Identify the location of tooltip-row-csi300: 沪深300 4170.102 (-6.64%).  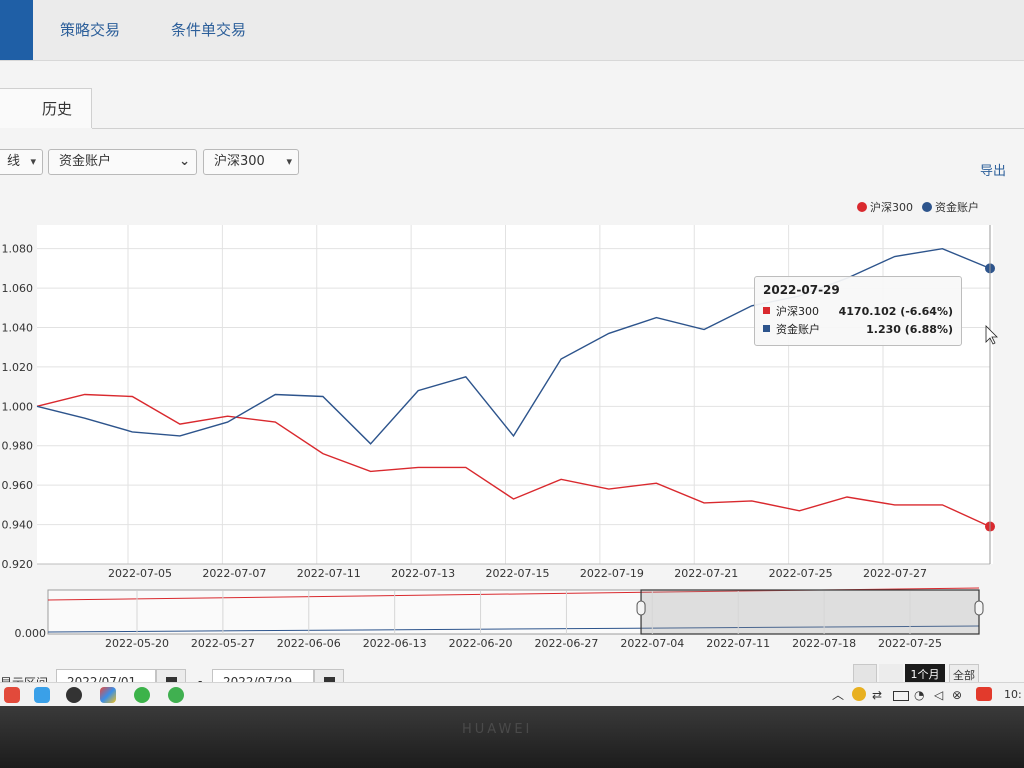
(858, 312).